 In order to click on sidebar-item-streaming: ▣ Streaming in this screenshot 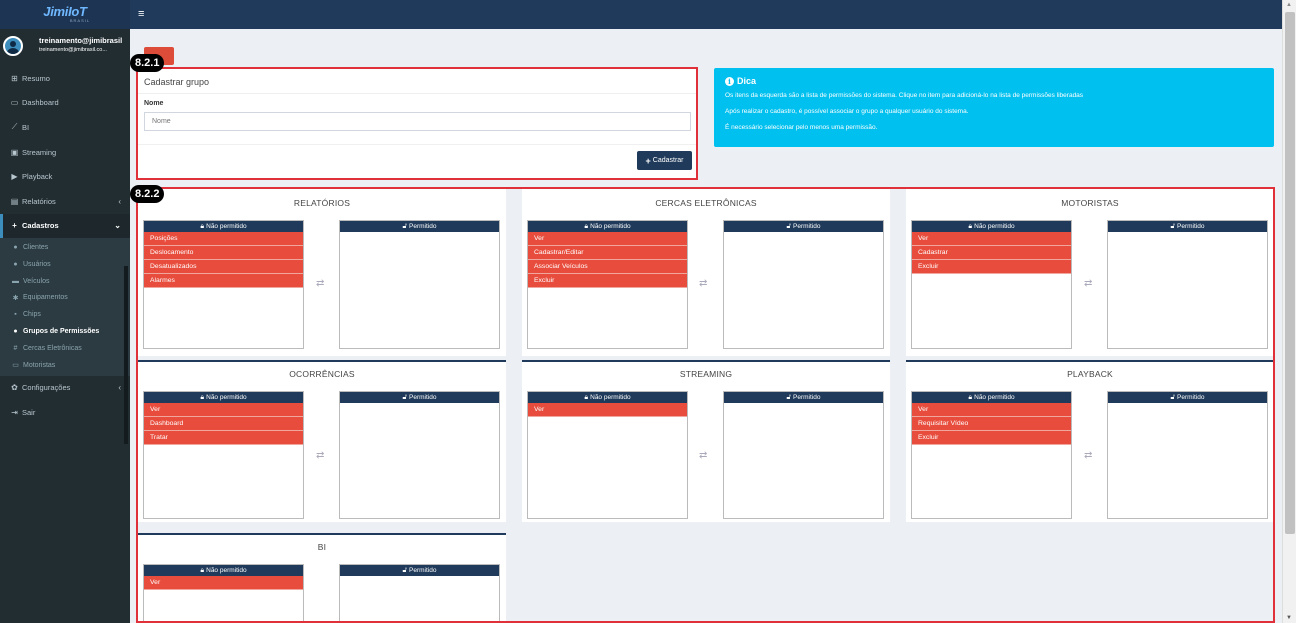, I will do `click(65, 152)`.